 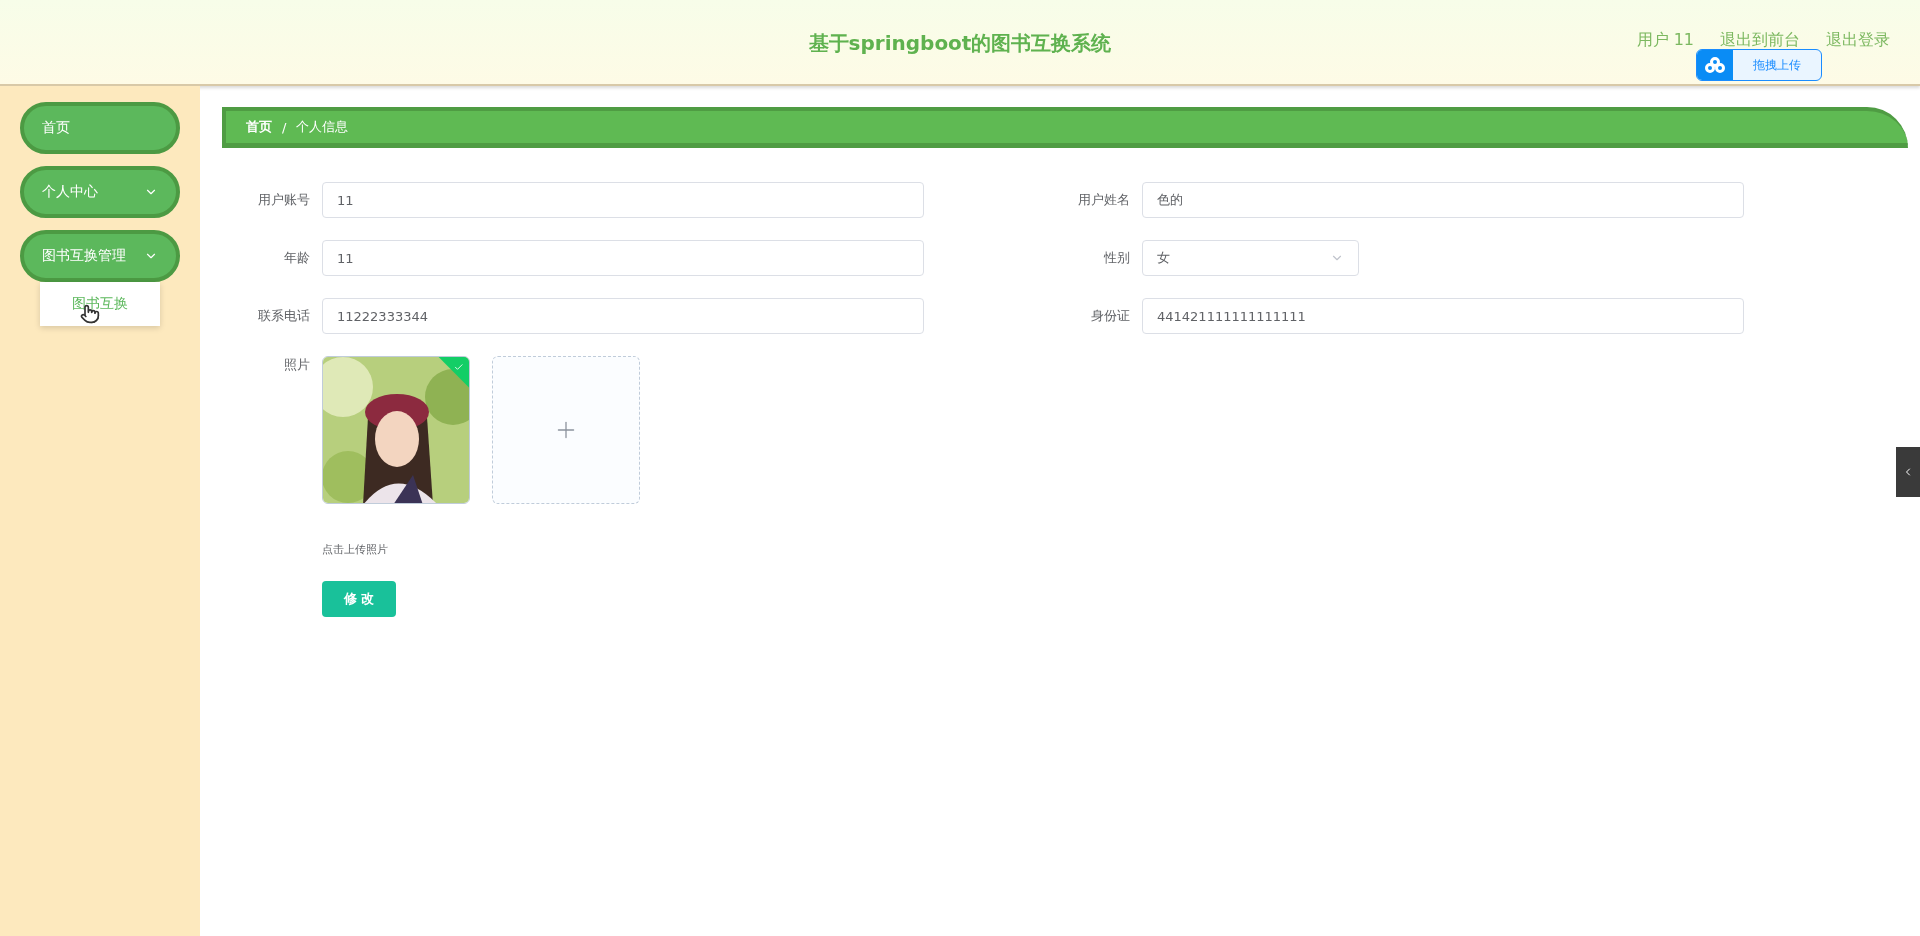 What do you see at coordinates (355, 549) in the screenshot?
I see `upload-hint: 点击上传照片` at bounding box center [355, 549].